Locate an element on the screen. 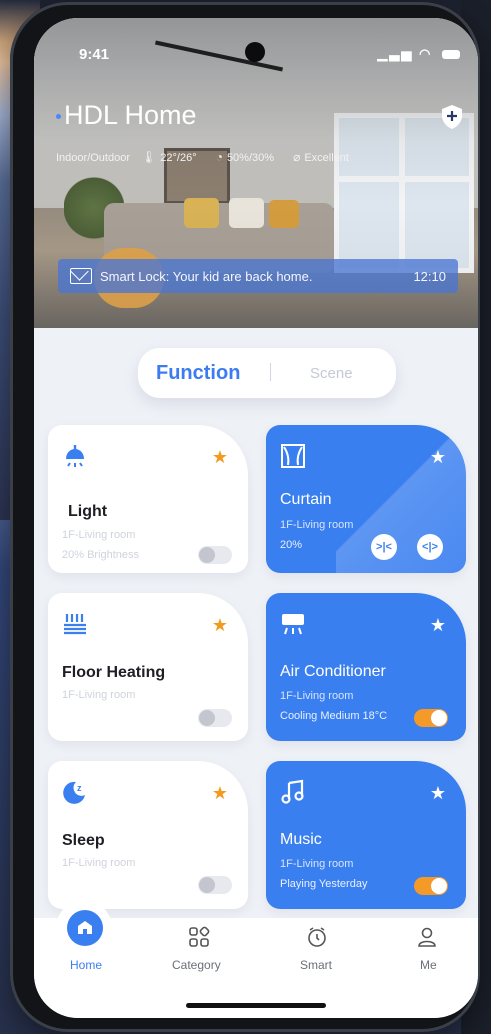 The image size is (491, 1034). curtain-close-button: >|< is located at coordinates (384, 547).